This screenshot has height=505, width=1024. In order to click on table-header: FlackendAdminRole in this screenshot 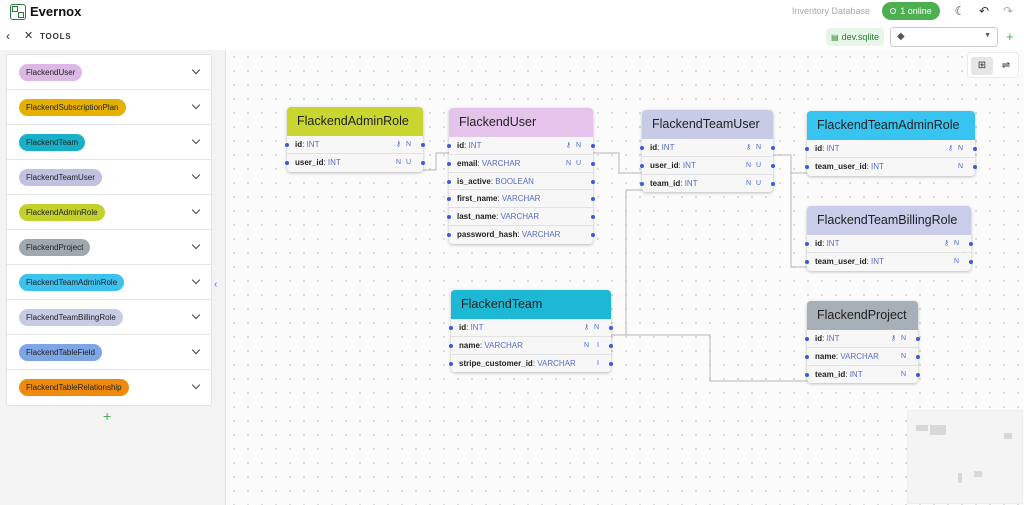, I will do `click(355, 121)`.